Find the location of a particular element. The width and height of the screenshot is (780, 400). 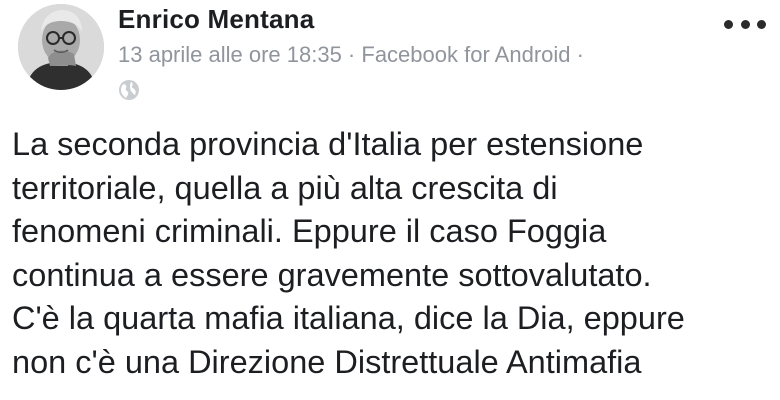

globe-icon is located at coordinates (129, 90).